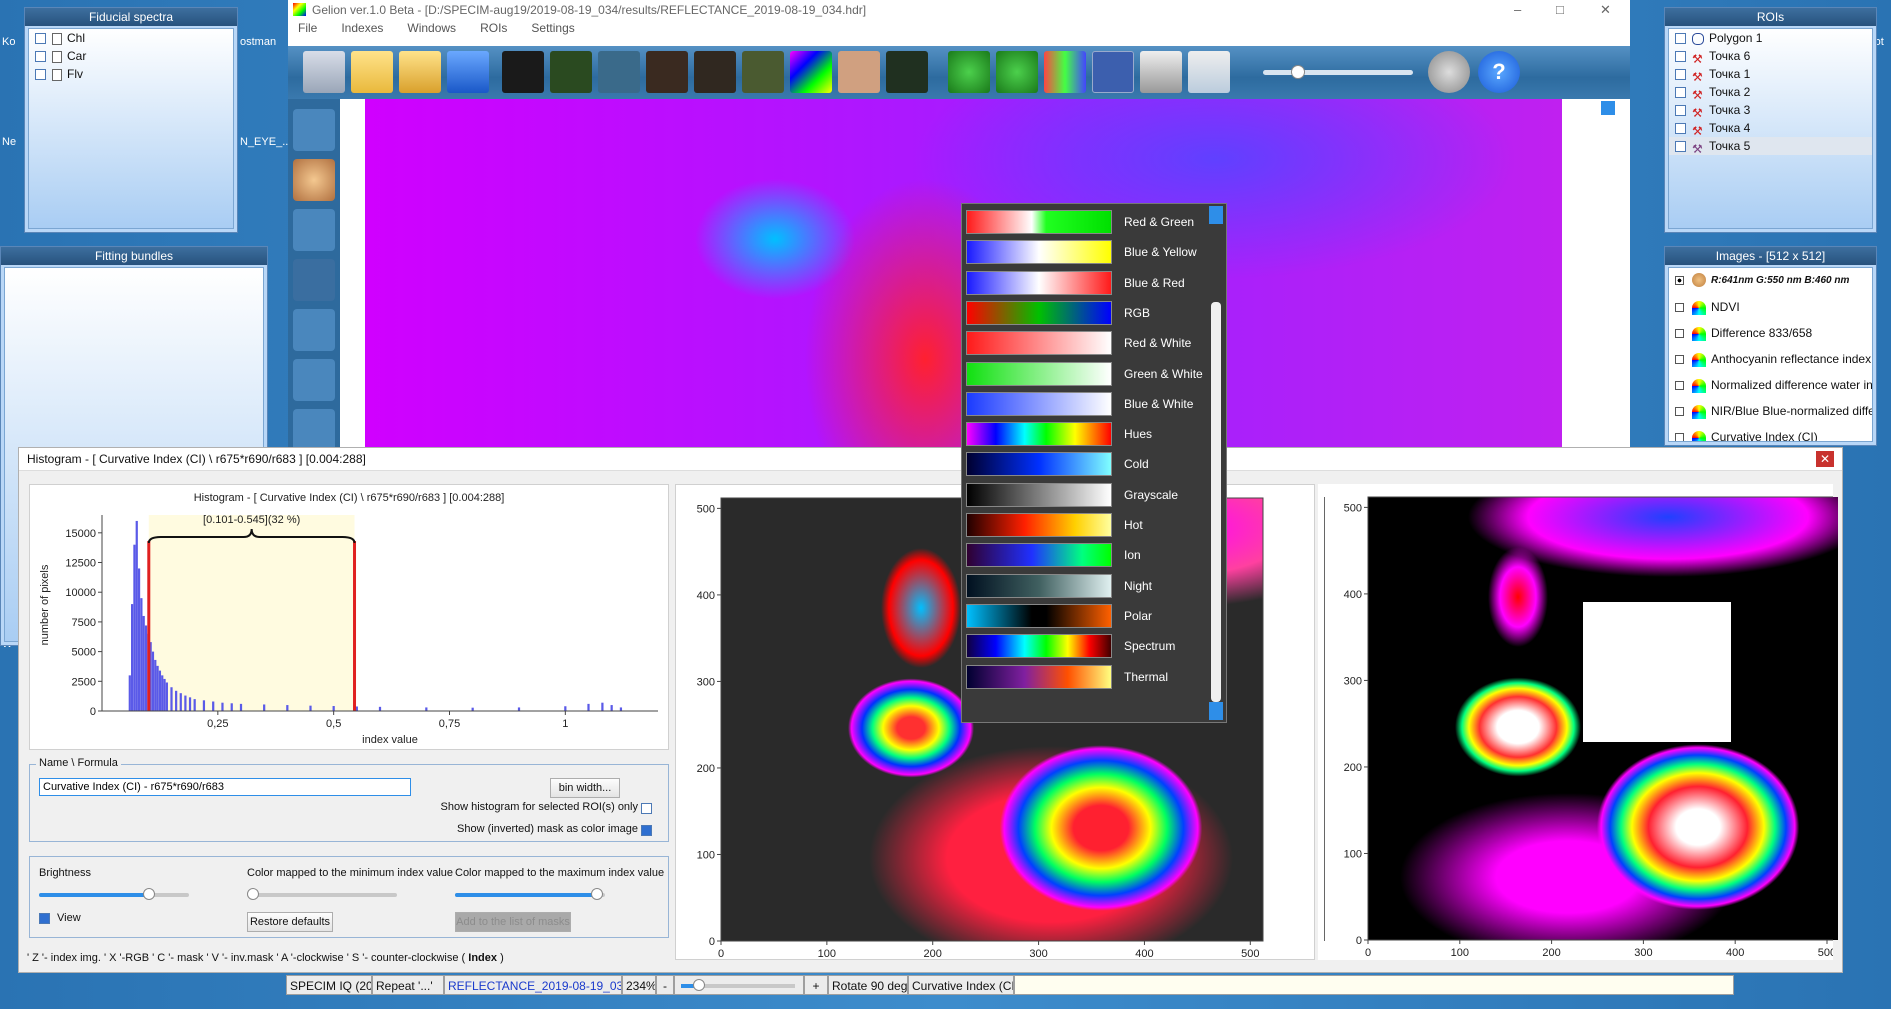 This screenshot has height=1009, width=1891. What do you see at coordinates (1770, 385) in the screenshot?
I see `image-item: Normalized difference water index` at bounding box center [1770, 385].